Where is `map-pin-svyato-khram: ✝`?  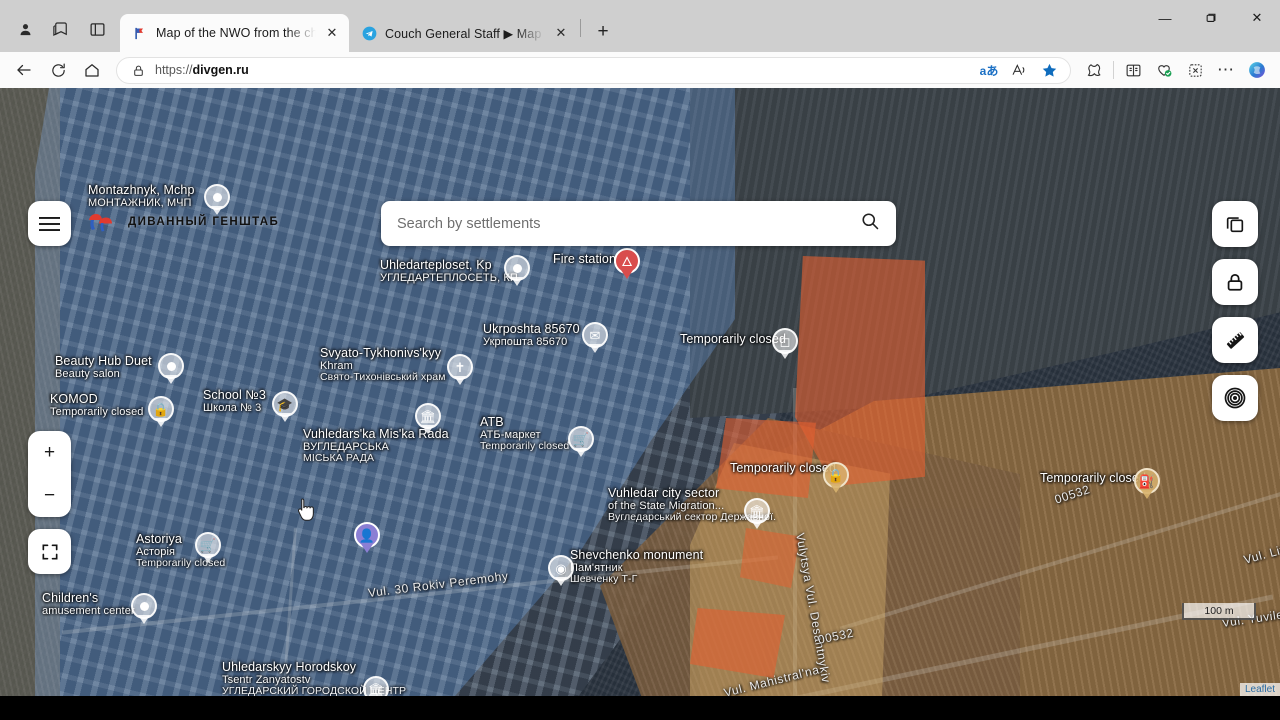
map-pin-svyato-khram: ✝ is located at coordinates (460, 371).